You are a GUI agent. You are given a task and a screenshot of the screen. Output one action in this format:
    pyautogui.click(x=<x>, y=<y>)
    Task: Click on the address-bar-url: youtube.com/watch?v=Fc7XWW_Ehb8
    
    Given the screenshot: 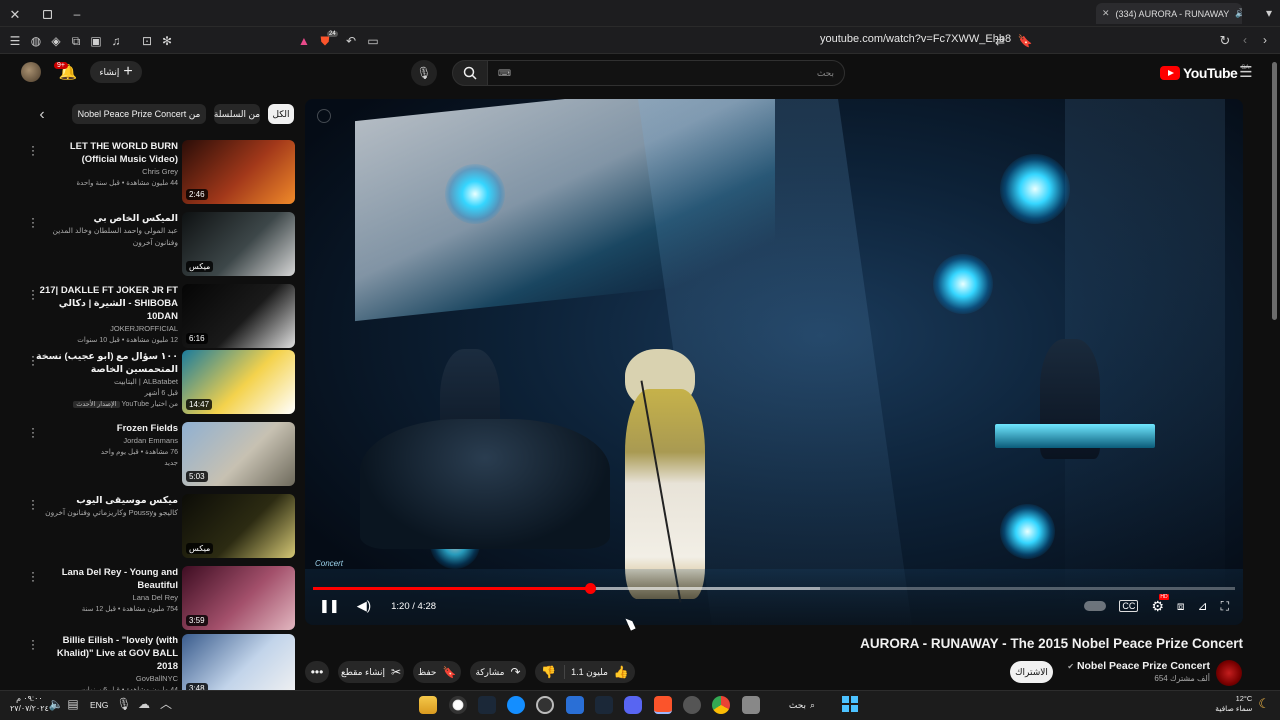 What is the action you would take?
    pyautogui.click(x=915, y=39)
    